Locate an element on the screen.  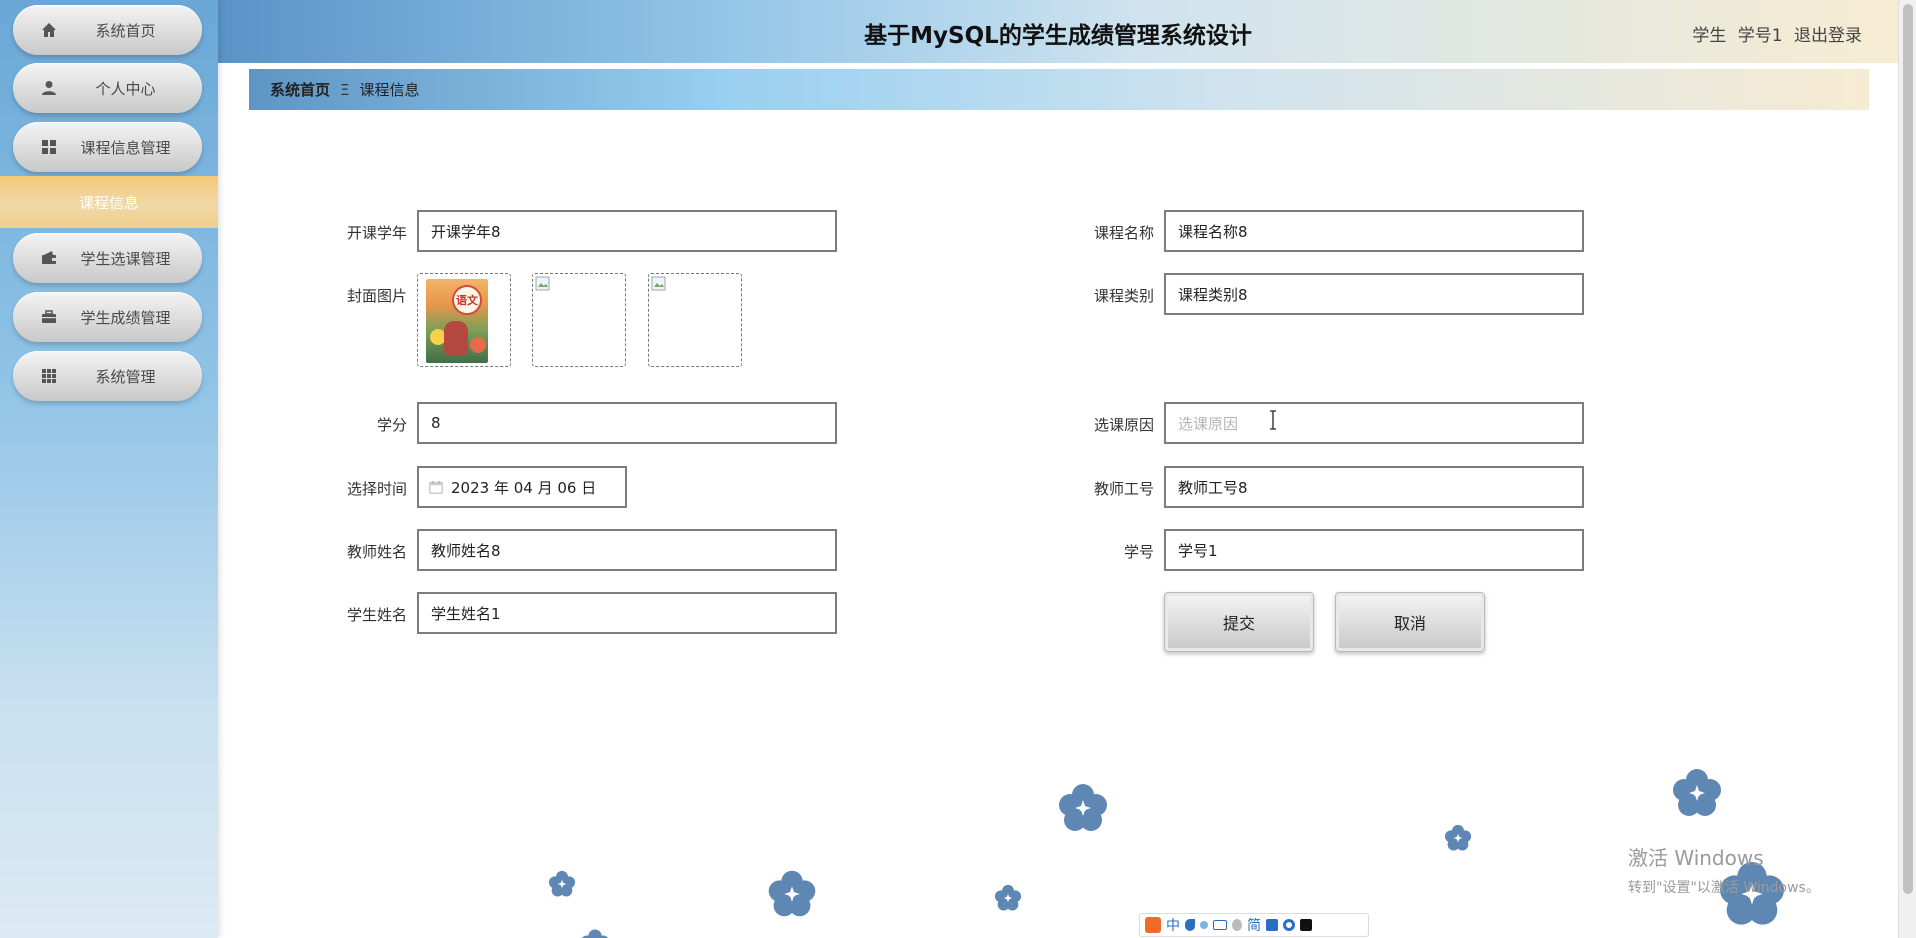
course-type-label: 课程类别 is located at coordinates (1123, 296).